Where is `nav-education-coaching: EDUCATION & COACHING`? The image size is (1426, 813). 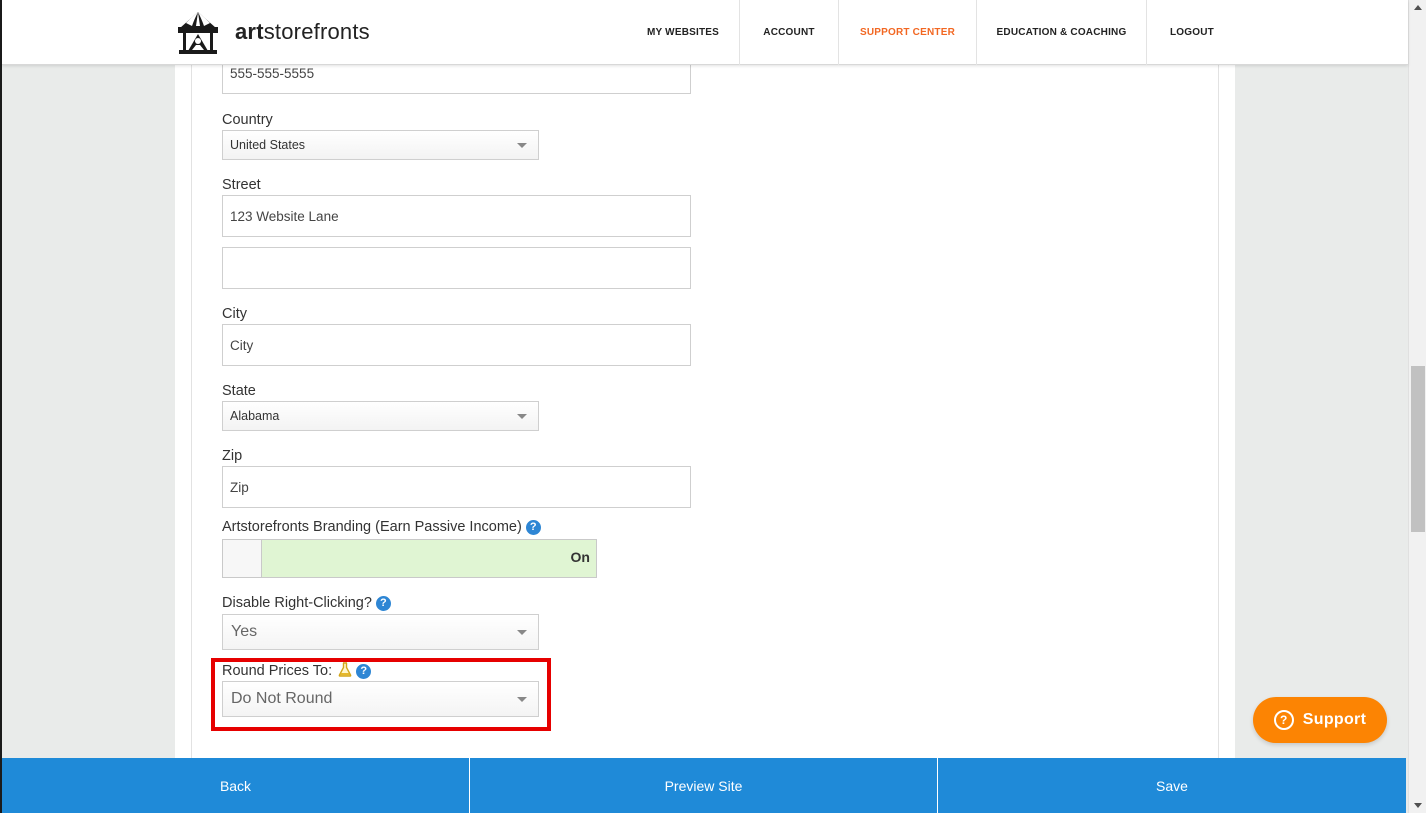 nav-education-coaching: EDUCATION & COACHING is located at coordinates (1061, 32).